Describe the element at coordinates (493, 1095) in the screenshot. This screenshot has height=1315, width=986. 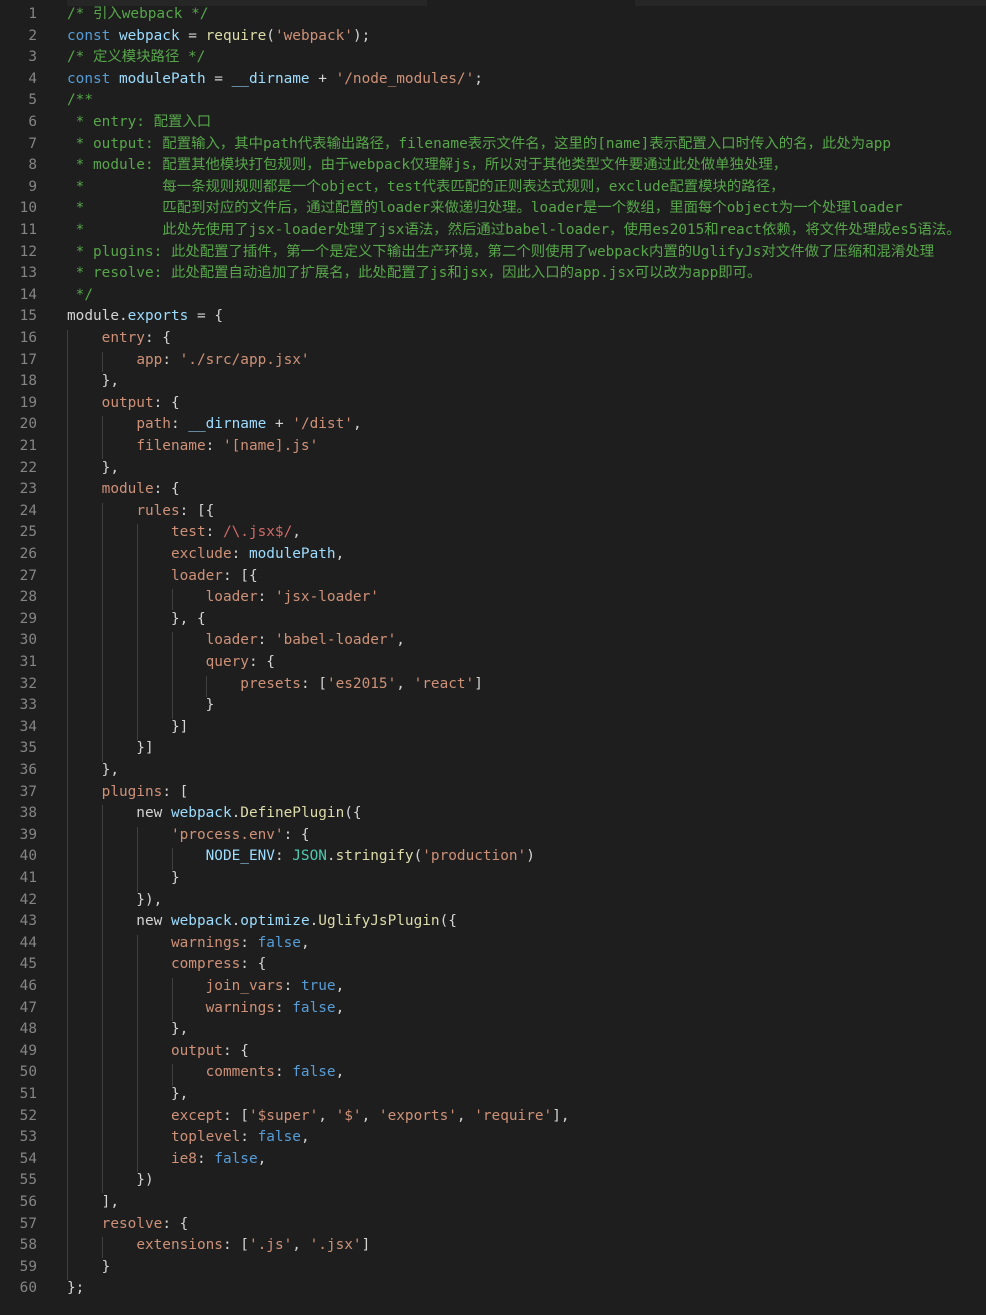
I see `code-line: 51 },` at that location.